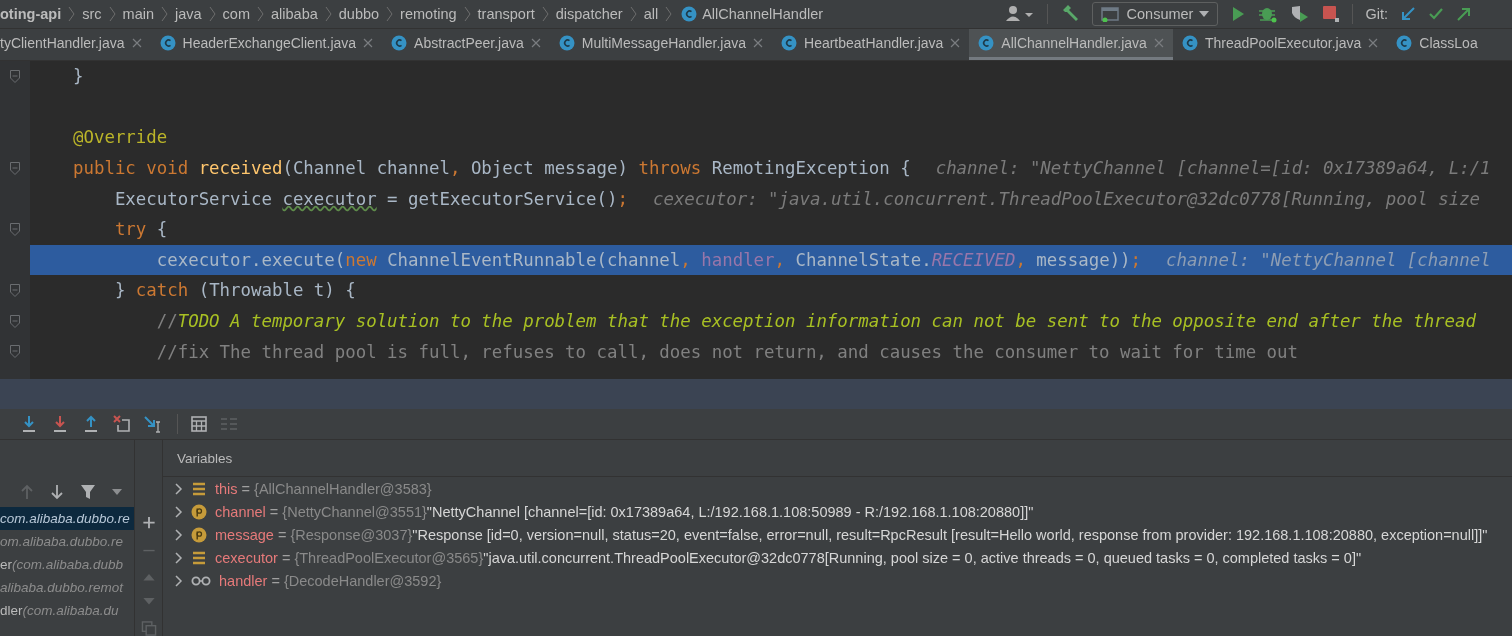  I want to click on panel-title: Variables, so click(837, 458).